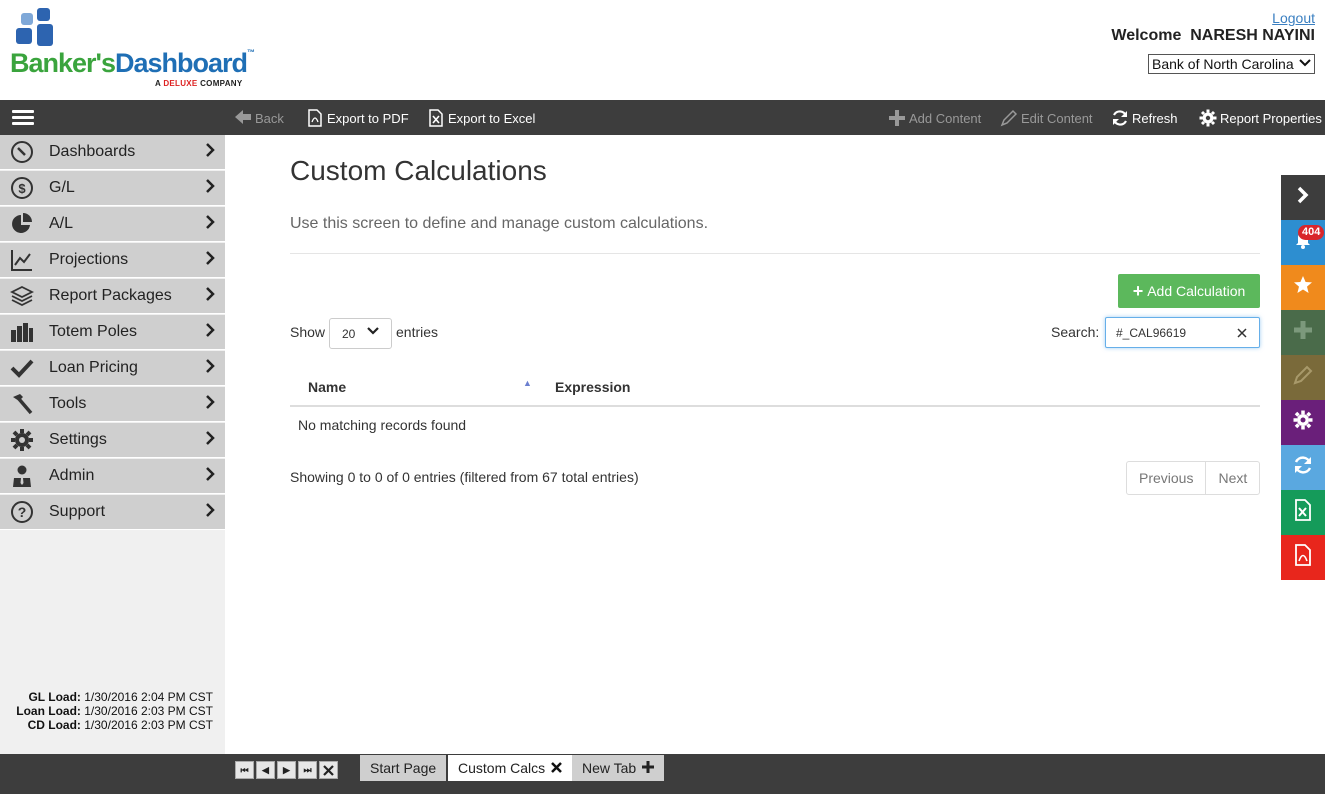  Describe the element at coordinates (92, 151) in the screenshot. I see `sidebar-item-label: Dashboards` at that location.